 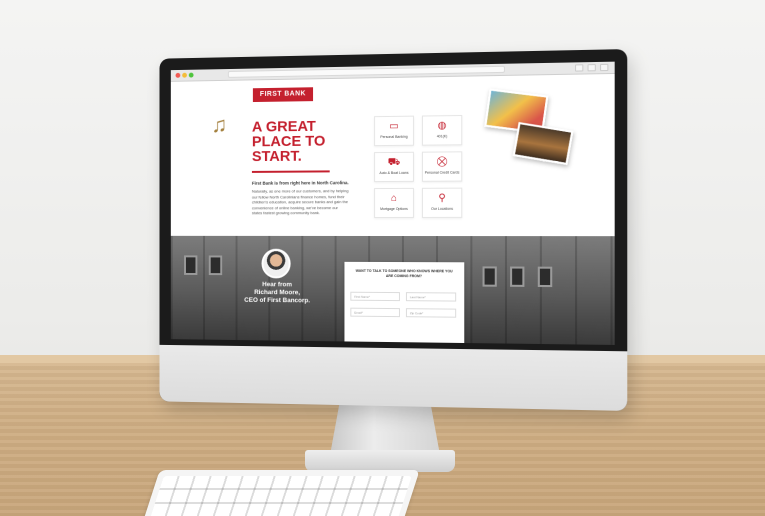 What do you see at coordinates (543, 143) in the screenshot?
I see `postcard-photo` at bounding box center [543, 143].